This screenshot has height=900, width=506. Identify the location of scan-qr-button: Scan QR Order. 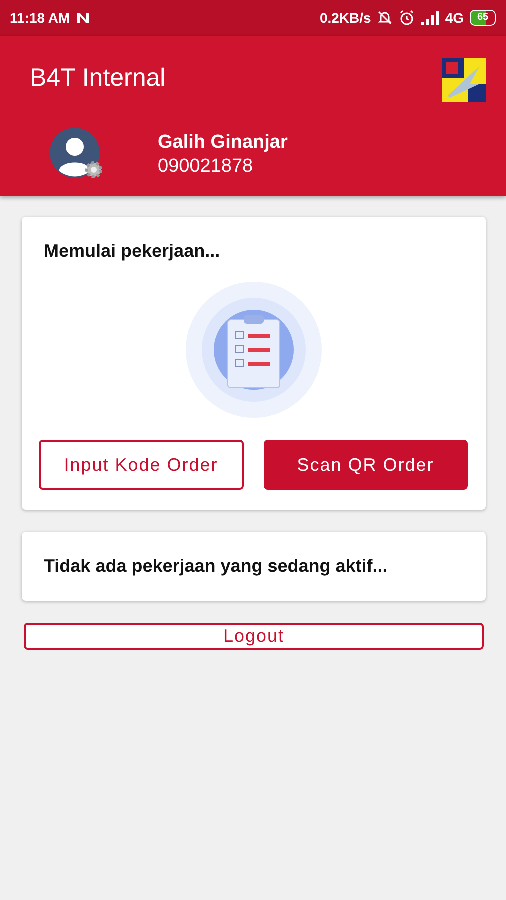
(366, 465).